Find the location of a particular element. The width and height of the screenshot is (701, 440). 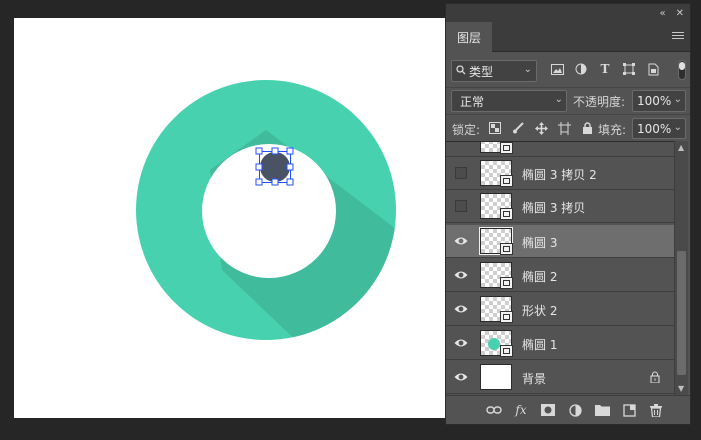

fill-field: 100% ⌄ is located at coordinates (659, 128).